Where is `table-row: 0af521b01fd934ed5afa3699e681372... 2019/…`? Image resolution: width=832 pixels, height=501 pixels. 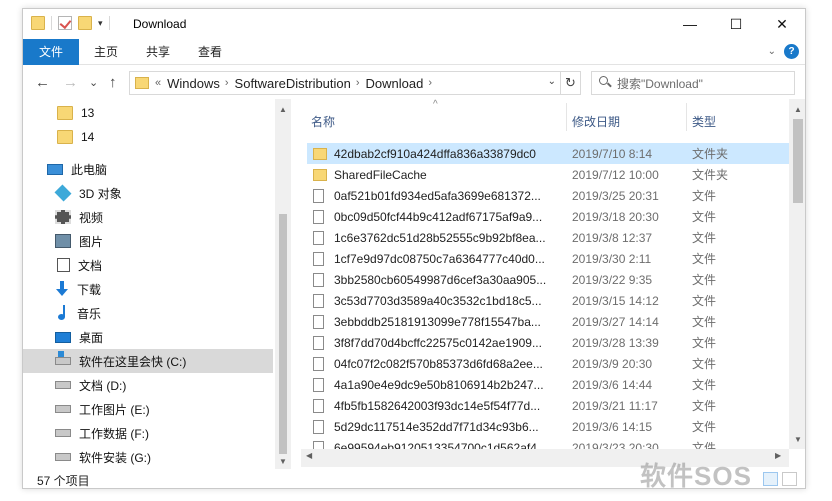
table-row: 0af521b01fd934ed5afa3699e681372... 2019/… is located at coordinates (550, 195).